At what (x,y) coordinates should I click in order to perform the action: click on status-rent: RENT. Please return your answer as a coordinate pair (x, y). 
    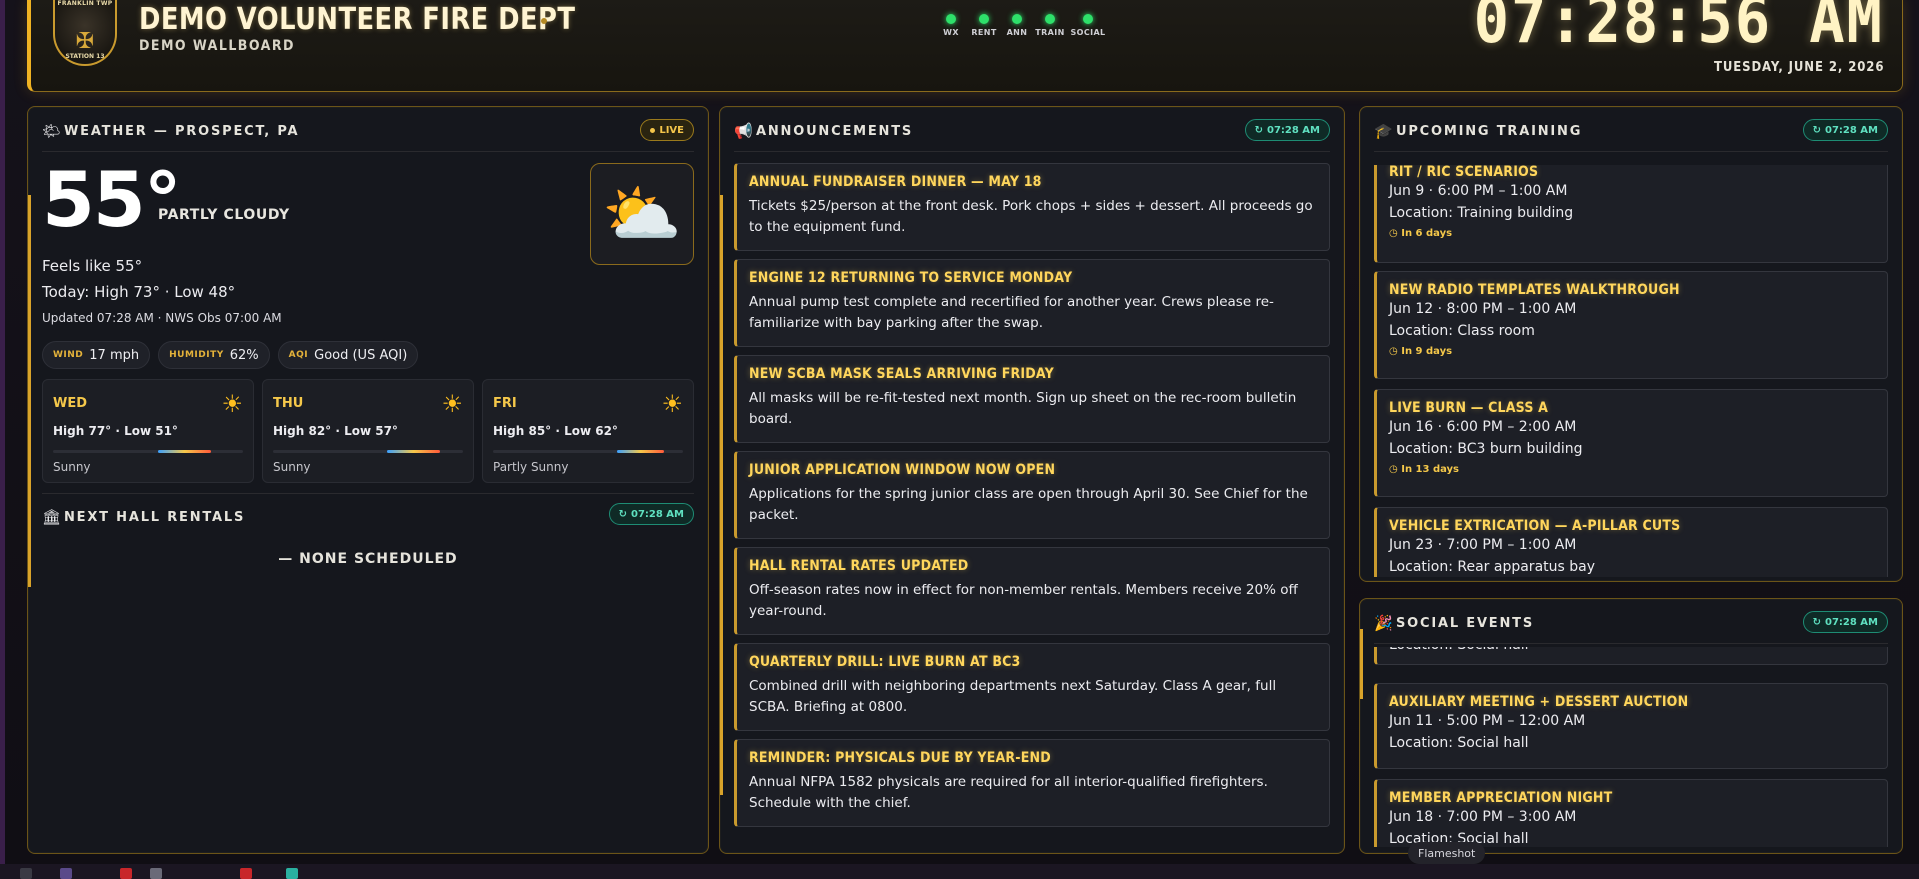
    Looking at the image, I should click on (984, 25).